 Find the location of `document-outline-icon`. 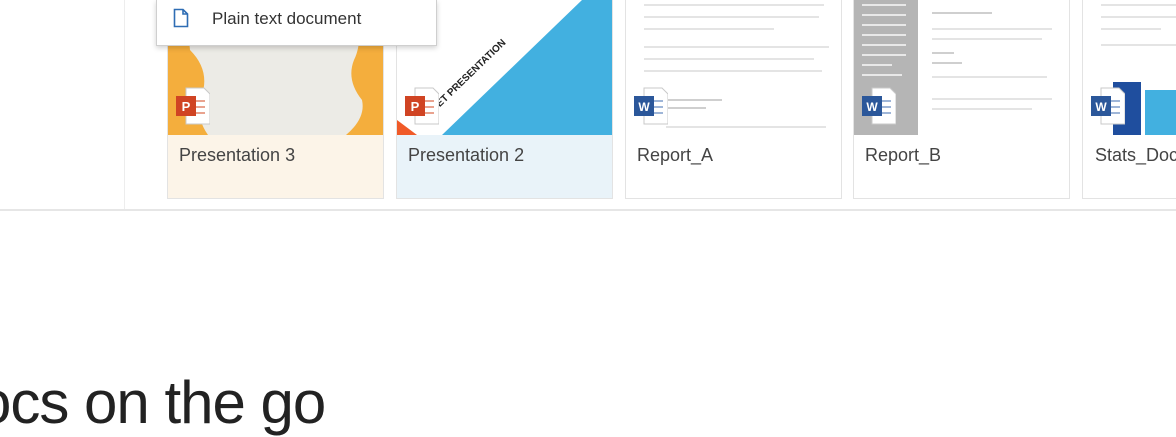

document-outline-icon is located at coordinates (181, 18).